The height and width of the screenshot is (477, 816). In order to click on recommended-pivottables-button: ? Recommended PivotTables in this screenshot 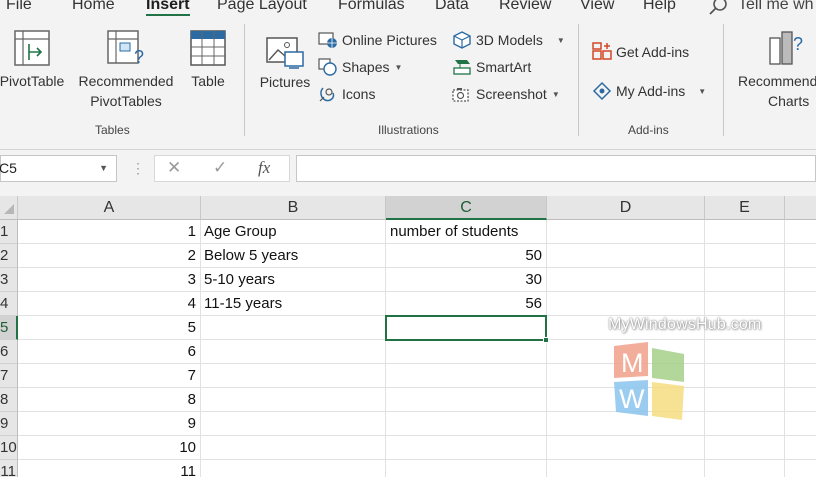, I will do `click(126, 70)`.